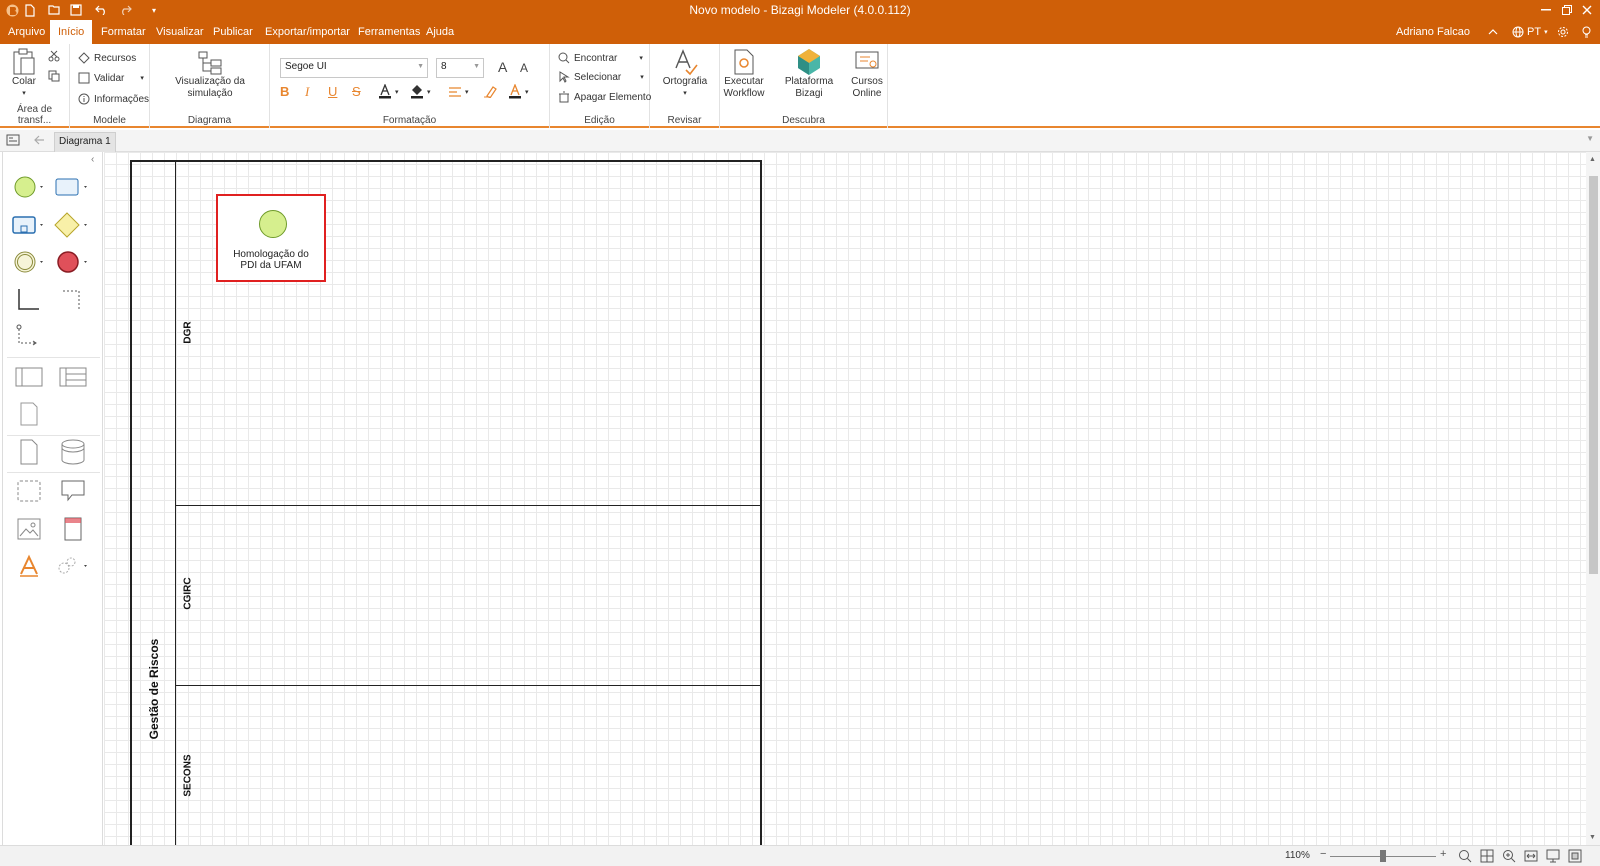 The height and width of the screenshot is (866, 1600). What do you see at coordinates (123, 32) in the screenshot?
I see `menu-formatar: Formatar` at bounding box center [123, 32].